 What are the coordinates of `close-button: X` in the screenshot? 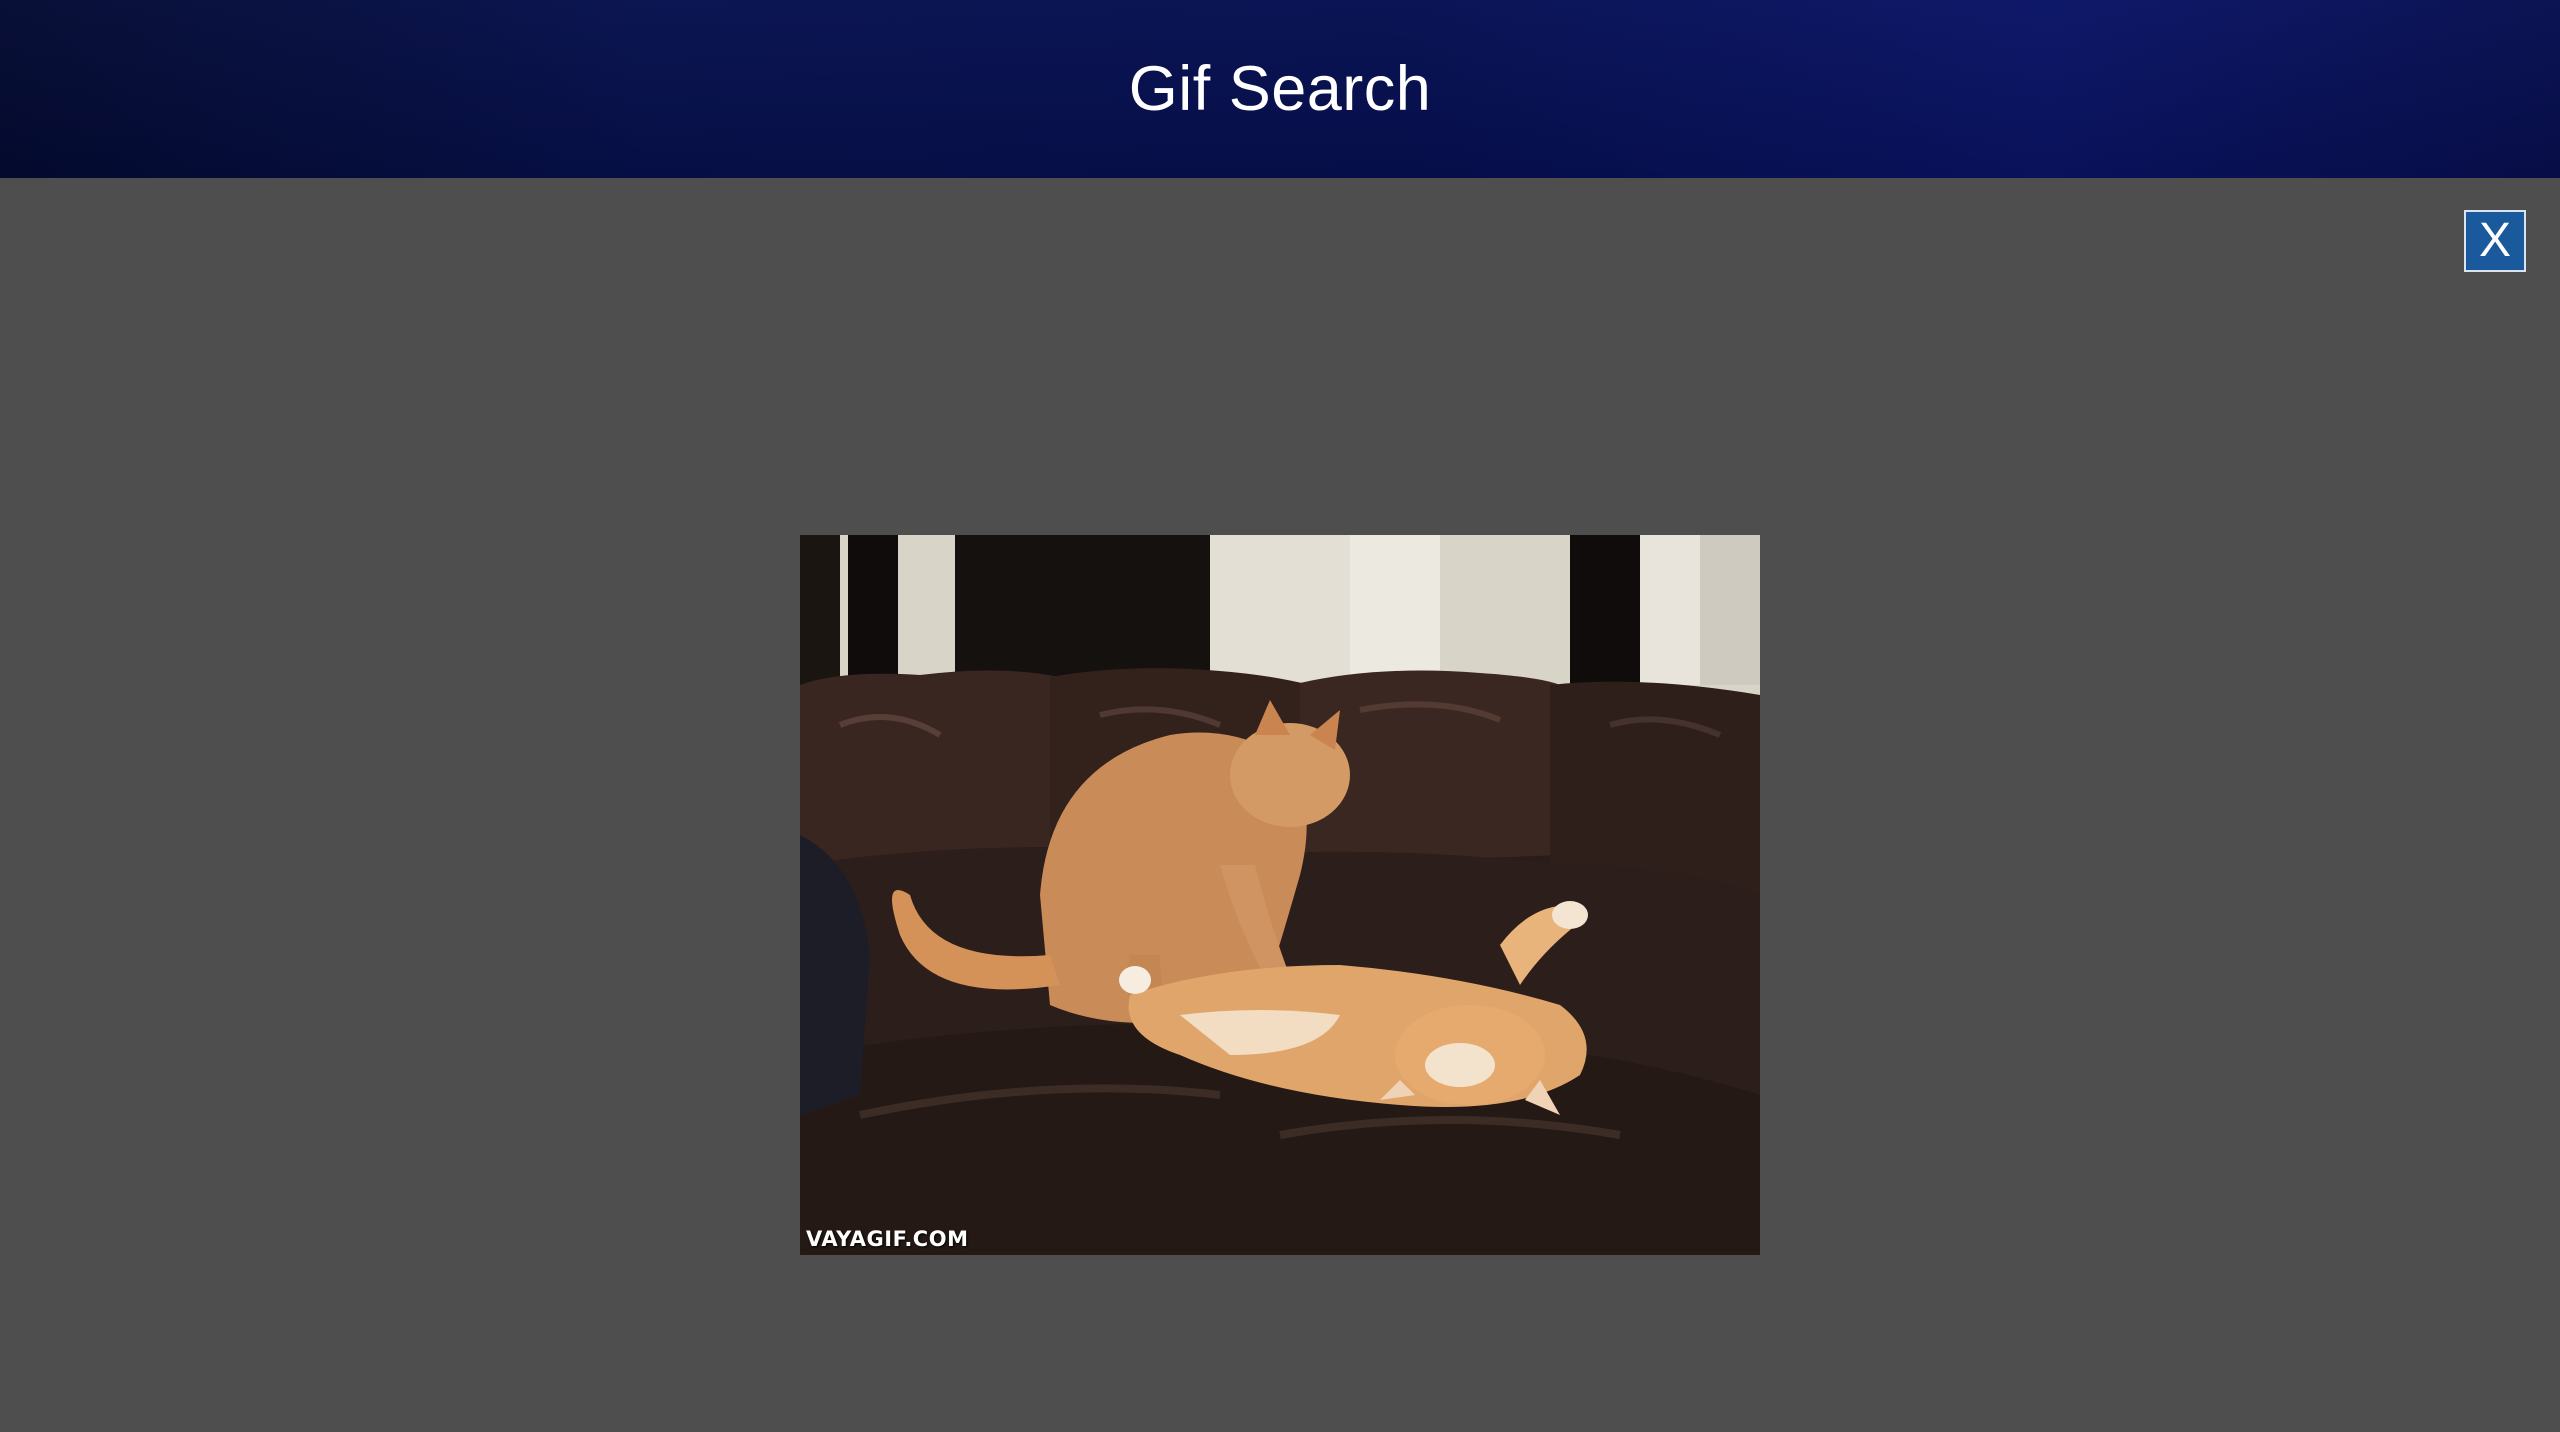 It's located at (2495, 241).